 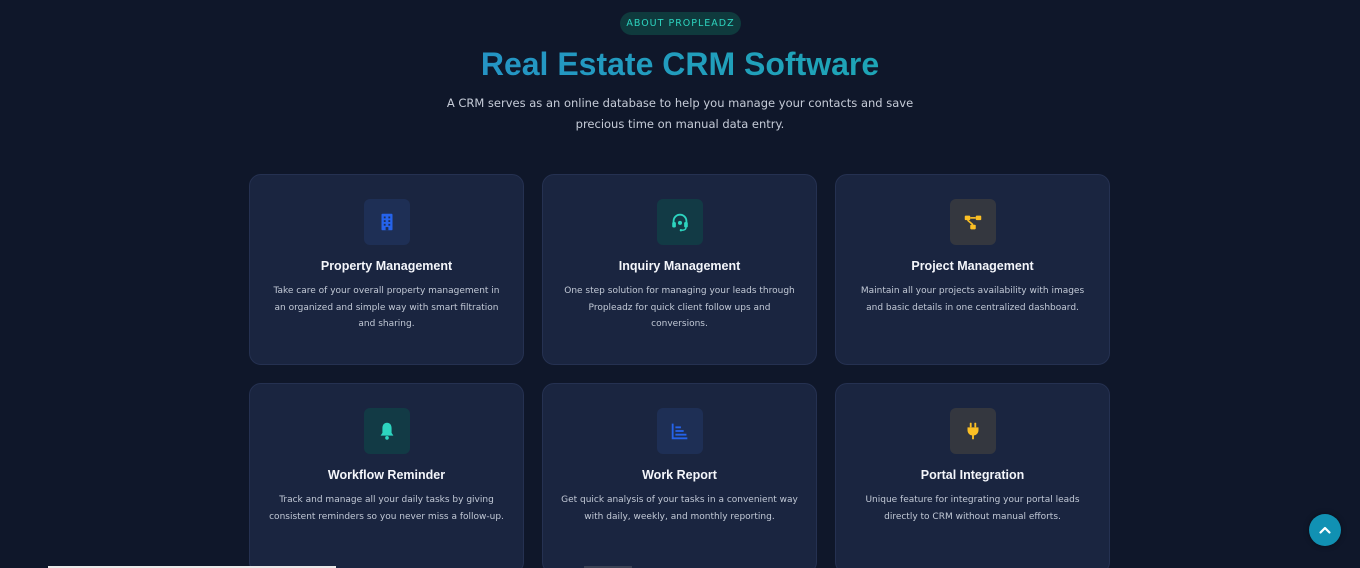 What do you see at coordinates (973, 431) in the screenshot?
I see `plug-icon` at bounding box center [973, 431].